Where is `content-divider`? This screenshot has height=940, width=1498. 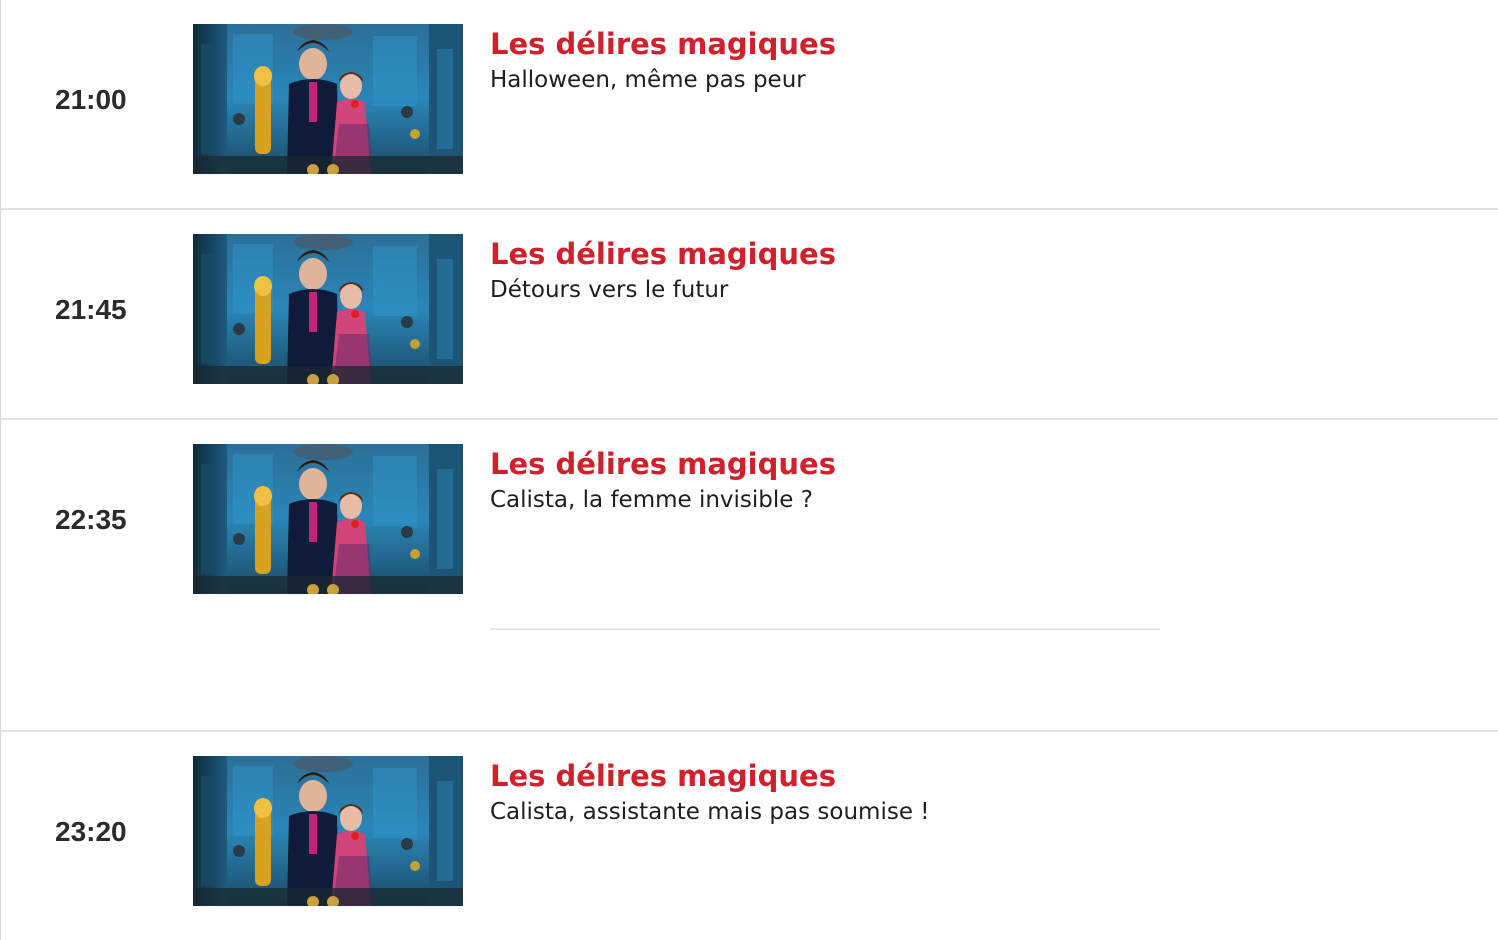
content-divider is located at coordinates (825, 629).